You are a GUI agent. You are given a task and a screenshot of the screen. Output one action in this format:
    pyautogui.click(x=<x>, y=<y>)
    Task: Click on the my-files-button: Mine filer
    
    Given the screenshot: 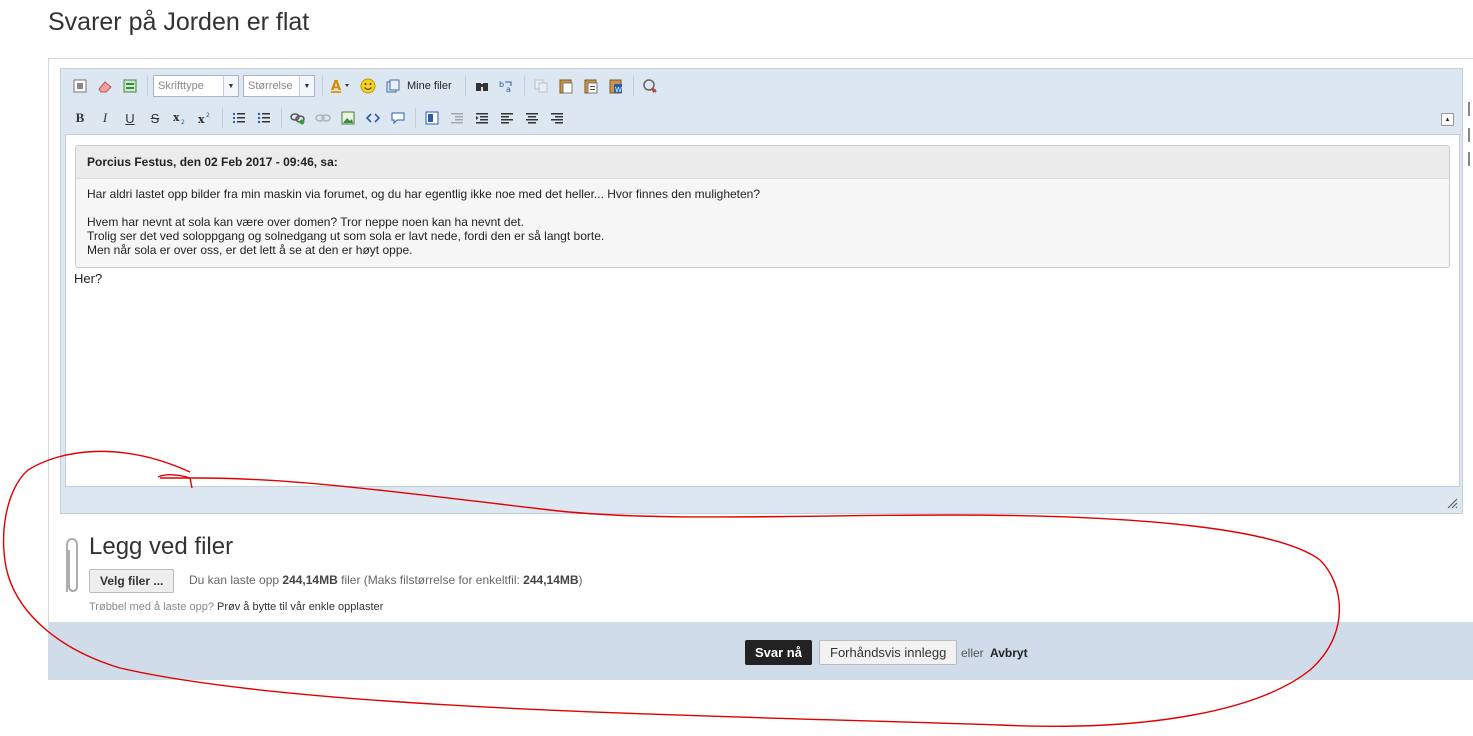 What is the action you would take?
    pyautogui.click(x=429, y=86)
    